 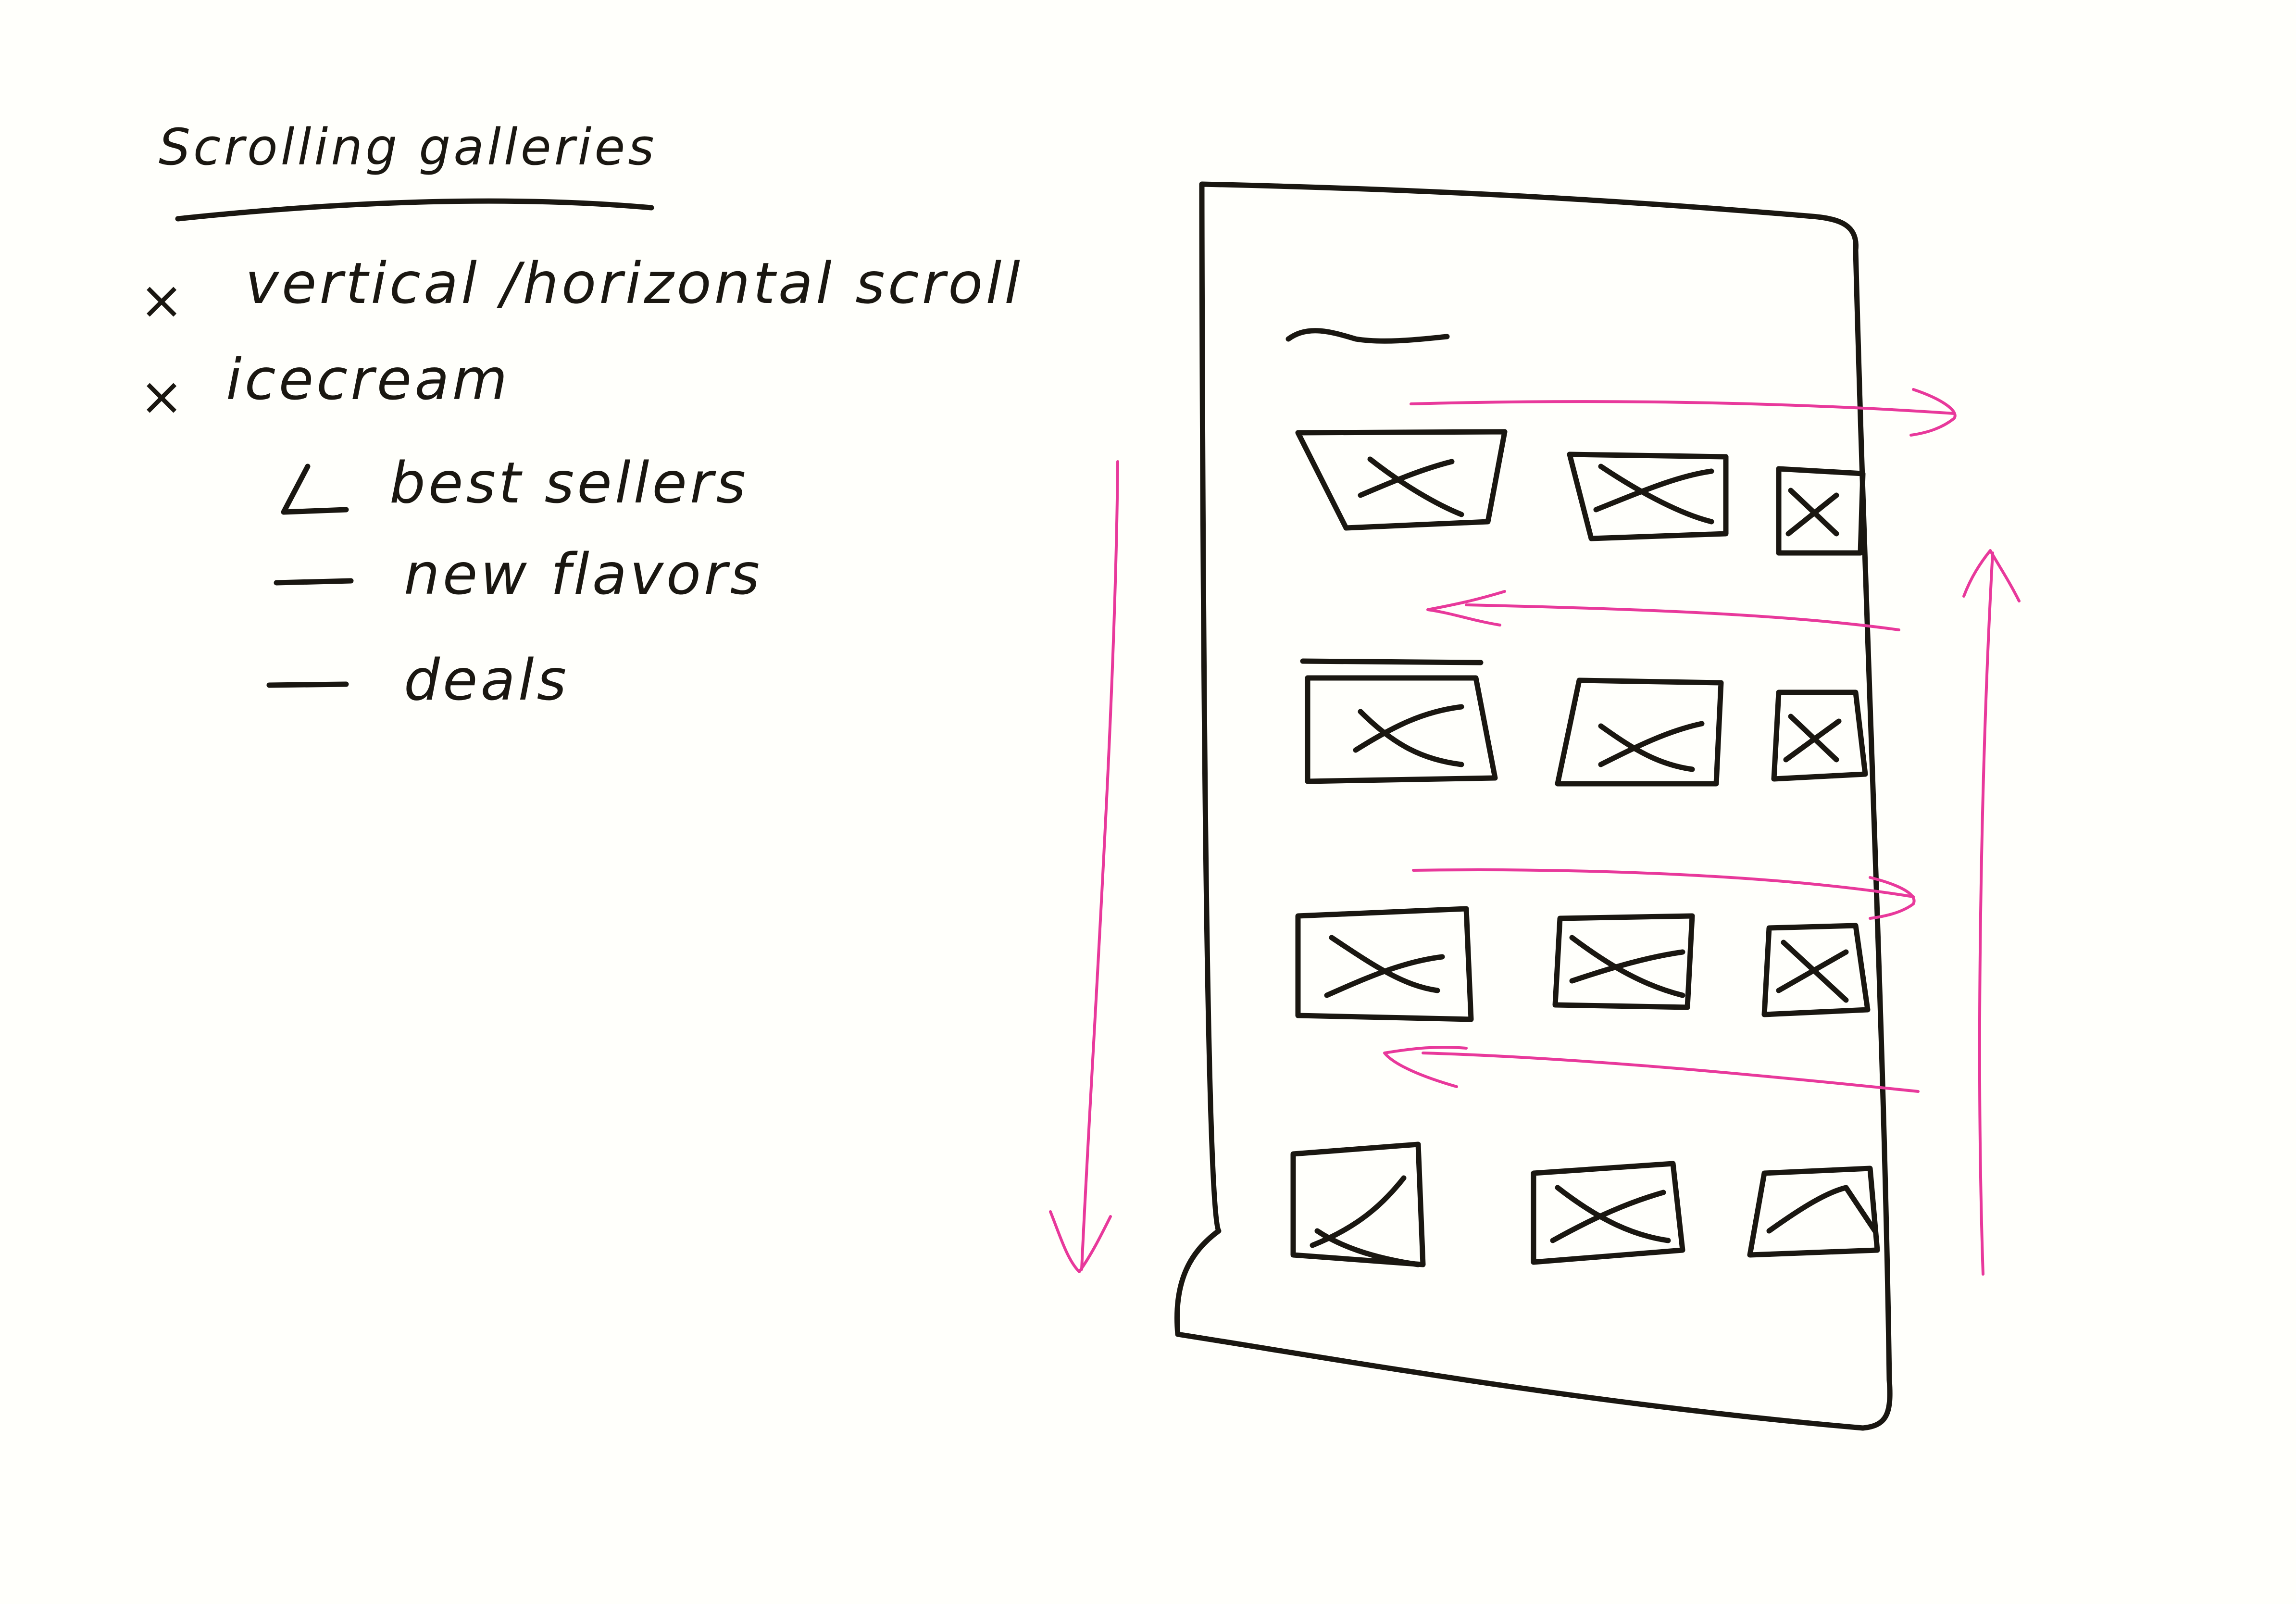 What do you see at coordinates (315, 489) in the screenshot?
I see `subitem-marker-l-icon` at bounding box center [315, 489].